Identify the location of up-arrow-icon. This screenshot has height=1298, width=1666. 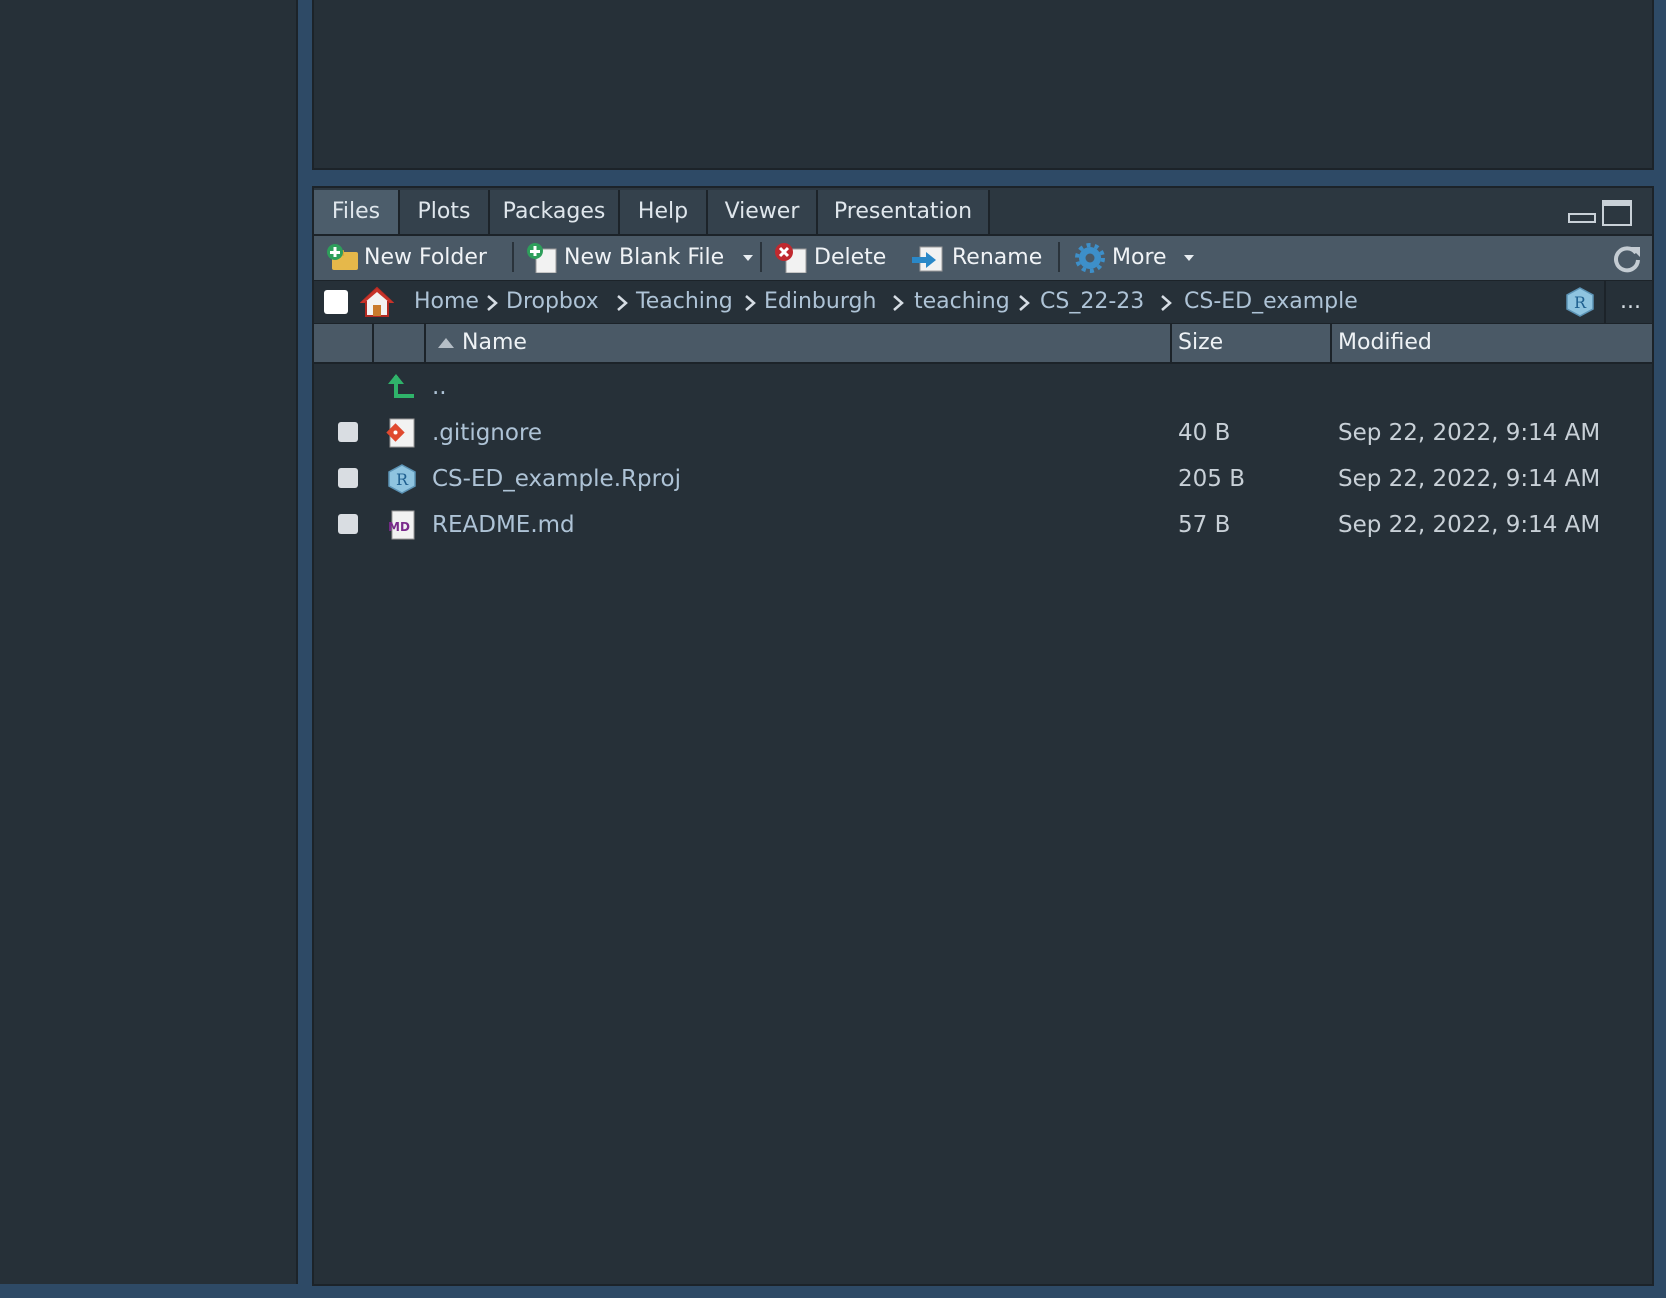
(401, 386).